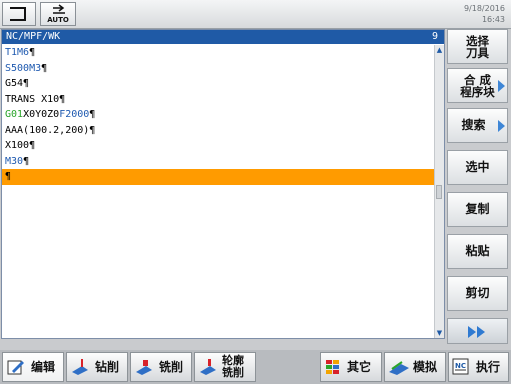  Describe the element at coordinates (219, 69) in the screenshot. I see `code-line: S500M3¶` at that location.